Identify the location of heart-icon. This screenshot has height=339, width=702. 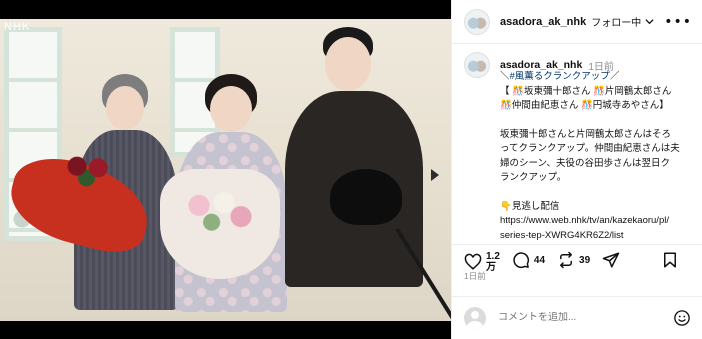
(473, 261).